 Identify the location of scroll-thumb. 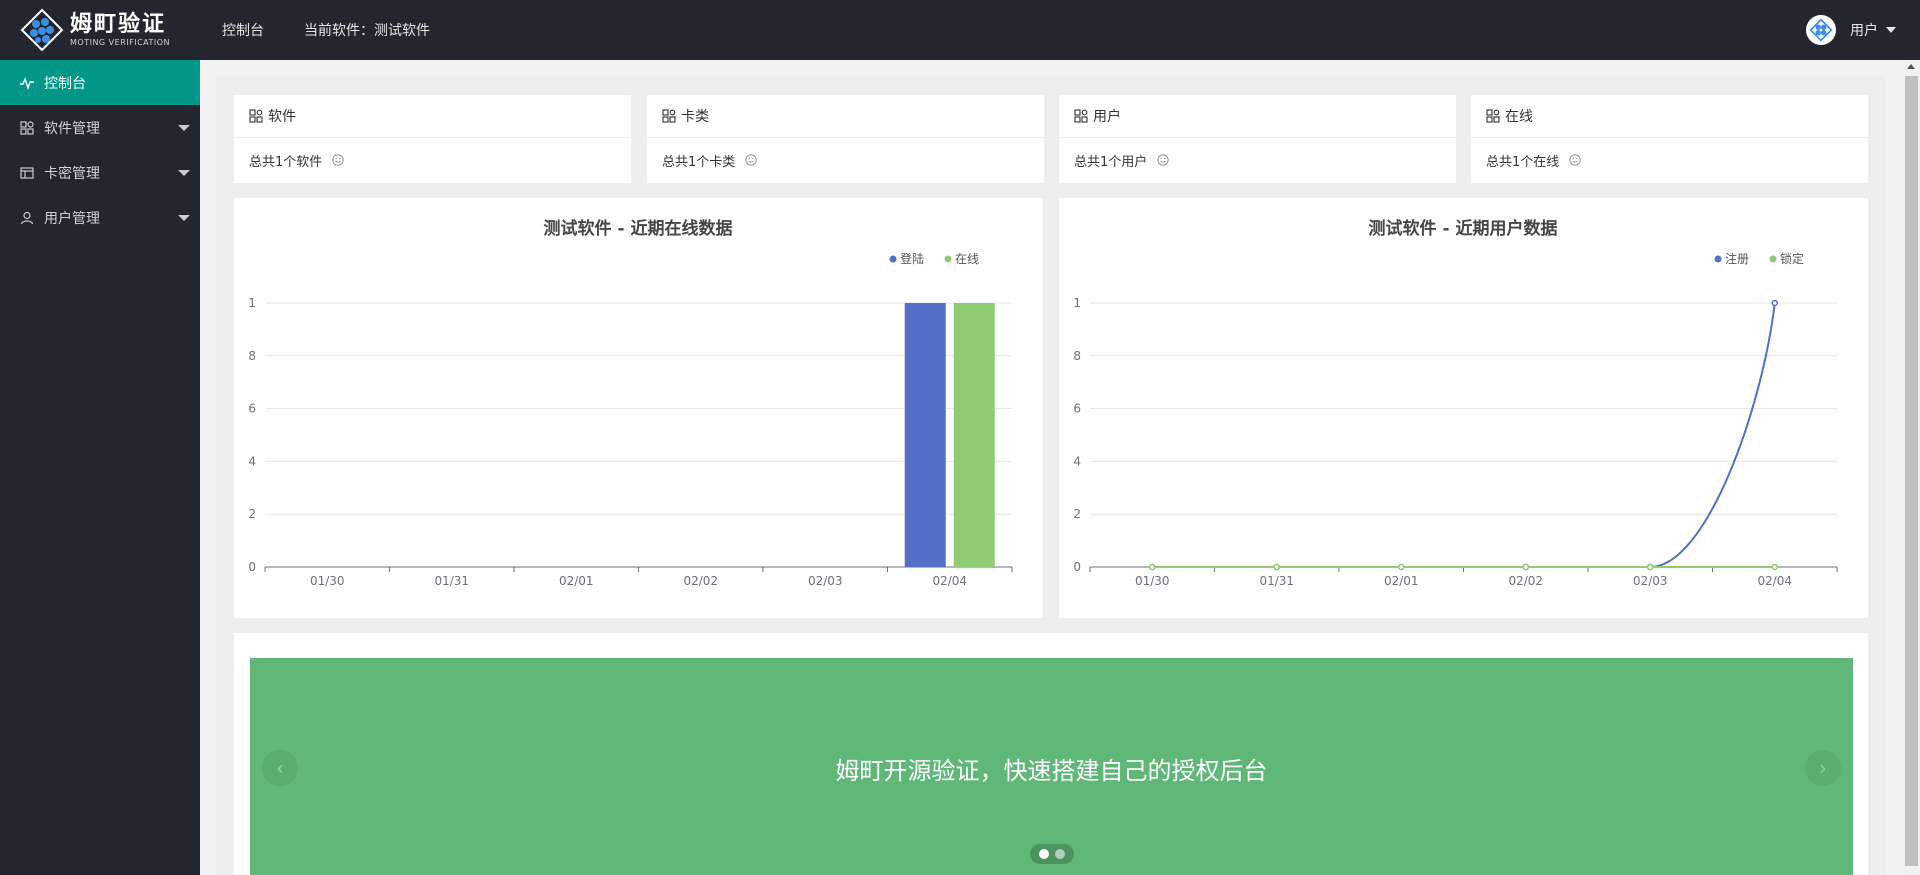
(1911, 471).